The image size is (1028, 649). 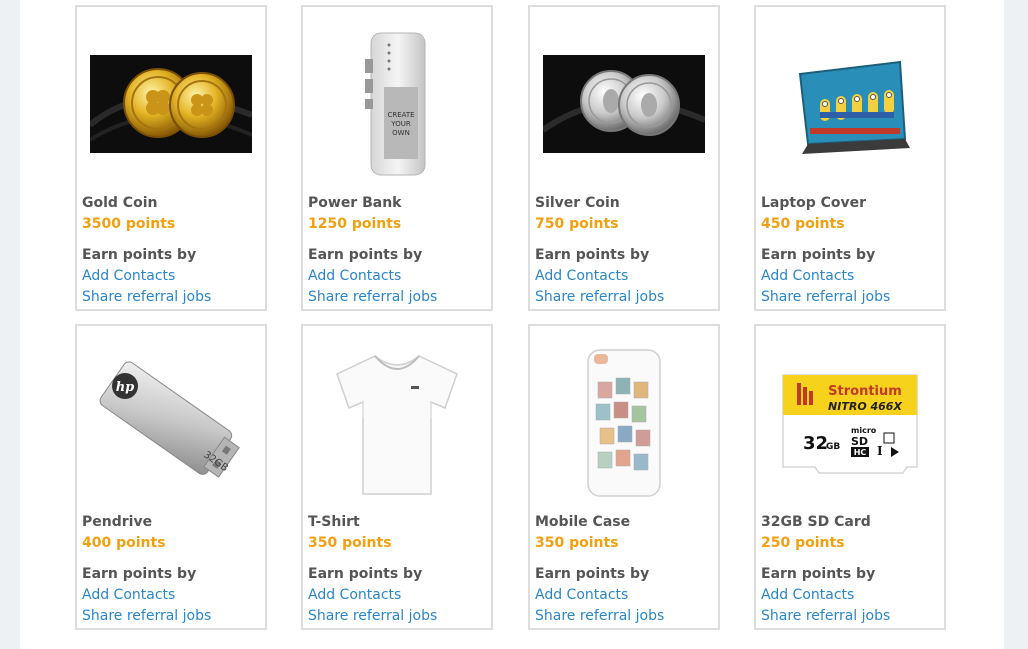 What do you see at coordinates (577, 203) in the screenshot?
I see `reward-name: Silver Coin` at bounding box center [577, 203].